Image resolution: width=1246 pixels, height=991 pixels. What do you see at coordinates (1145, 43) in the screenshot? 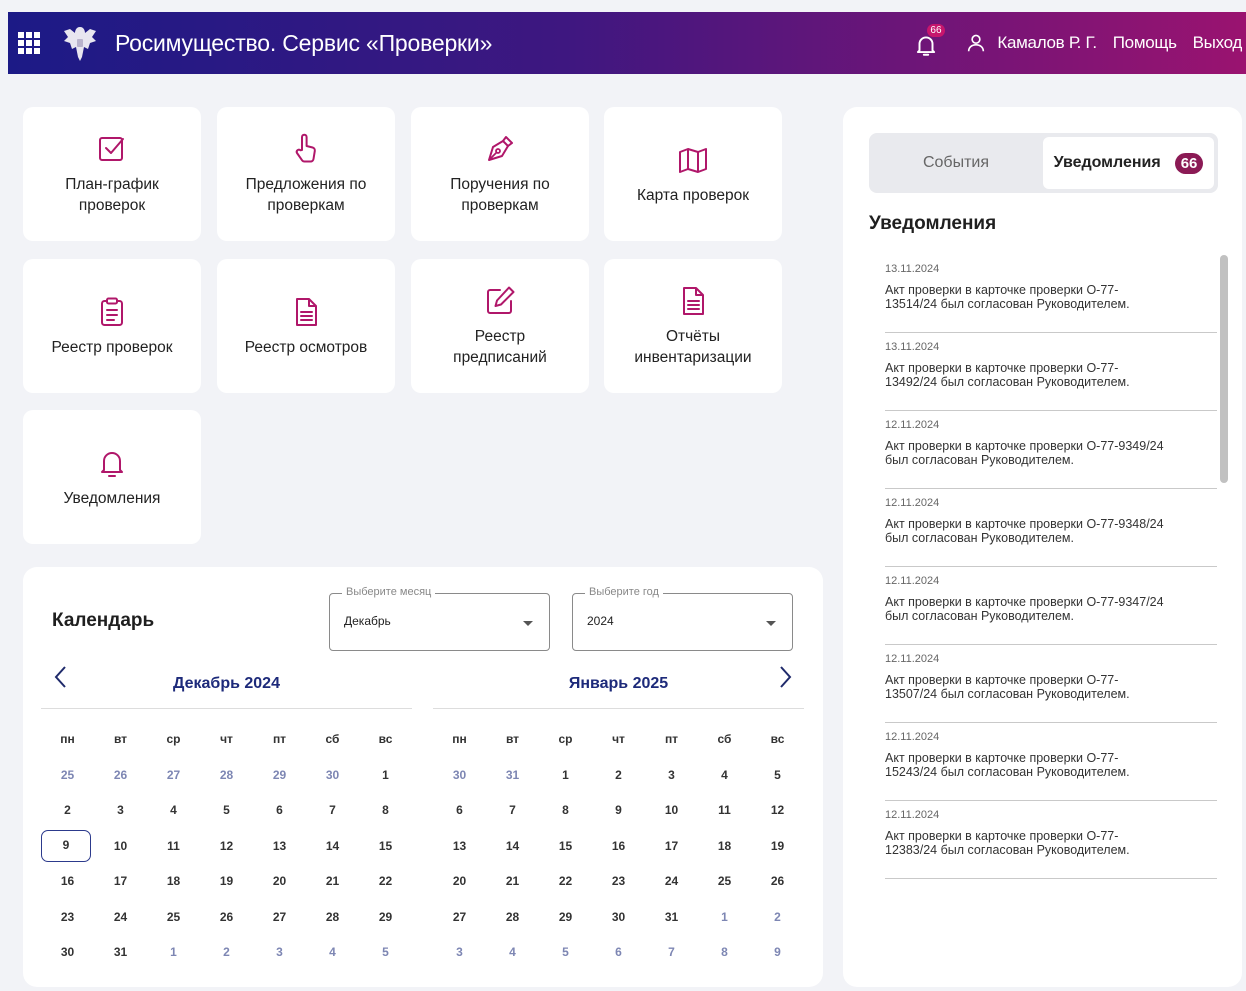
I see `help-link: Помощь` at bounding box center [1145, 43].